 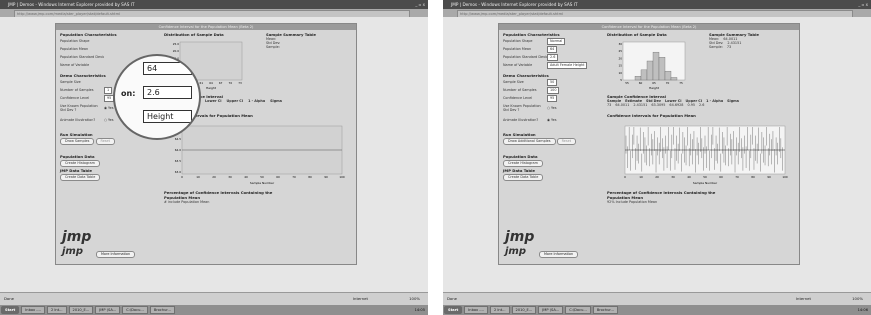 What do you see at coordinates (178, 172) in the screenshot?
I see `y-tick-label: 63.0` at bounding box center [178, 172].